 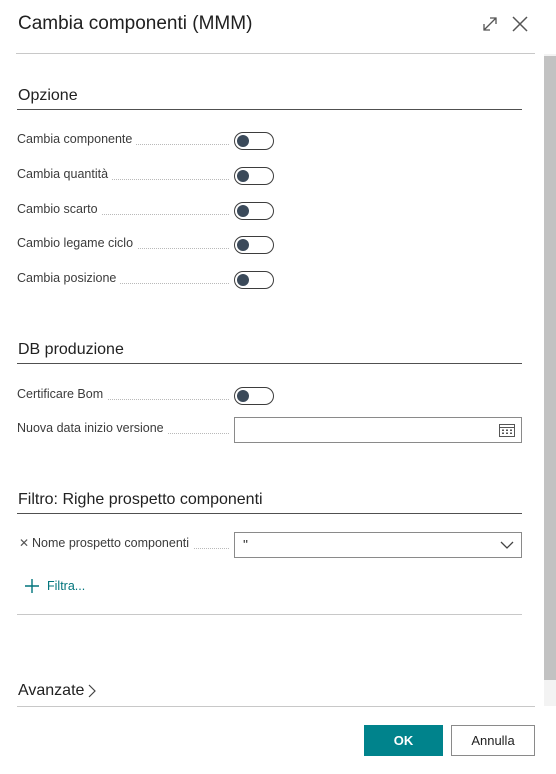 I want to click on expand-icon, so click(x=490, y=24).